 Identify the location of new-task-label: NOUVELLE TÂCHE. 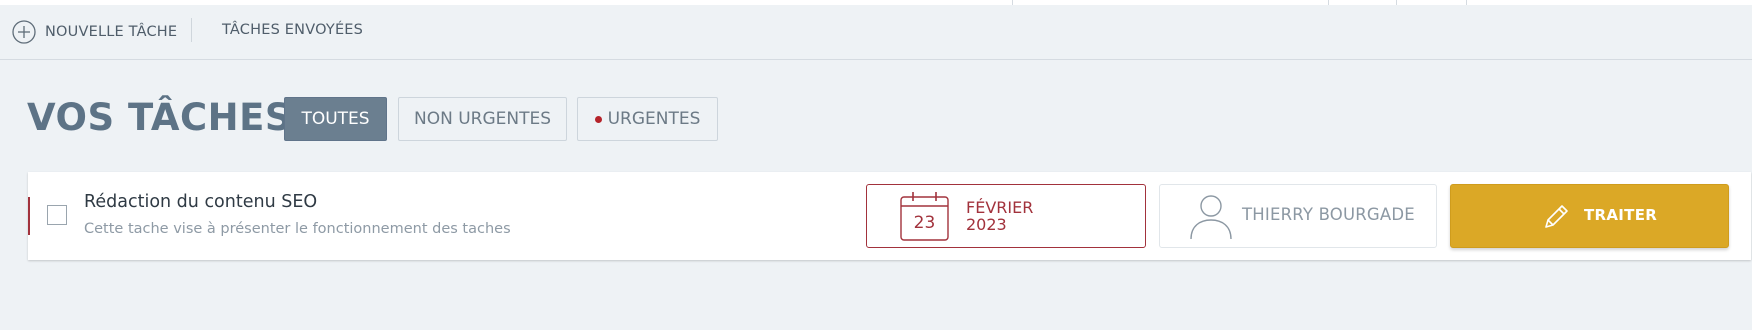
(111, 32).